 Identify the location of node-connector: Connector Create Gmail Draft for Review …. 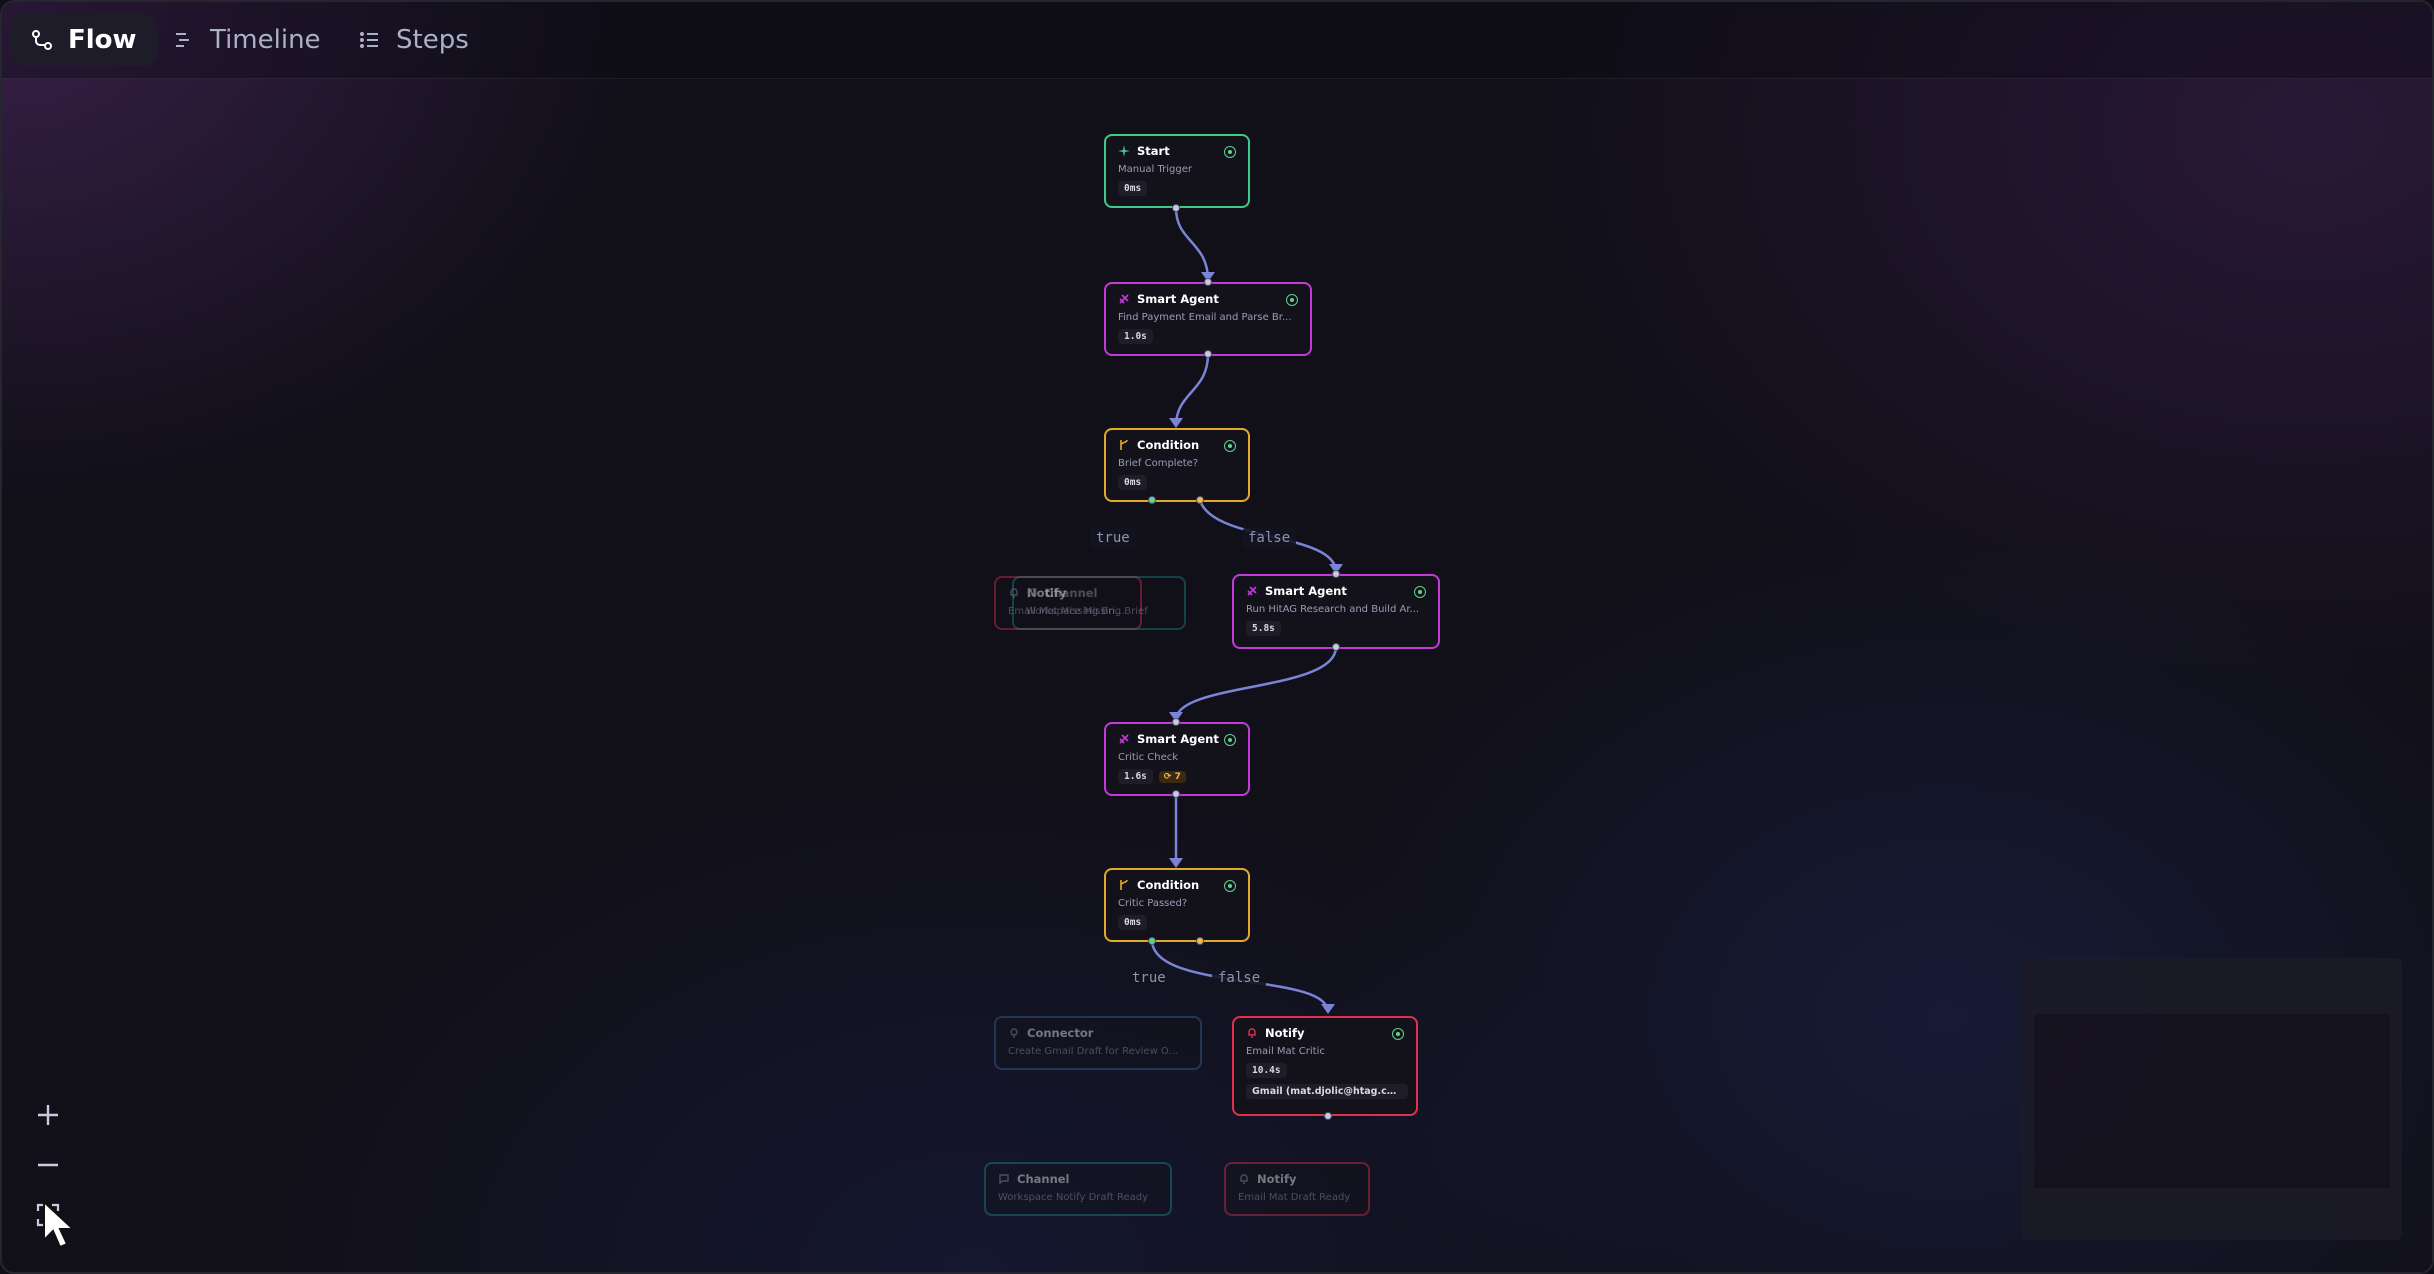
(1098, 1043).